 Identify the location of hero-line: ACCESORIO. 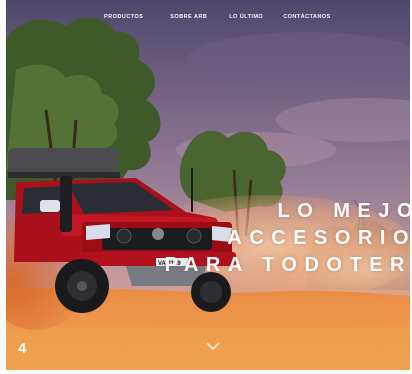
(318, 238).